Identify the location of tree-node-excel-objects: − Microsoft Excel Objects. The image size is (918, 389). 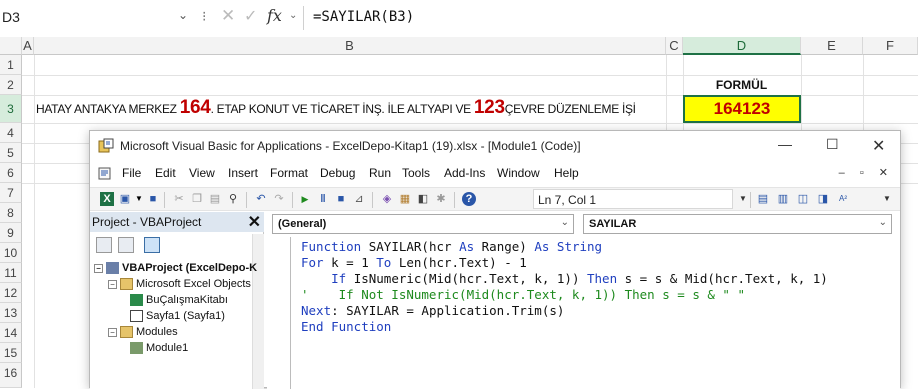
(179, 284).